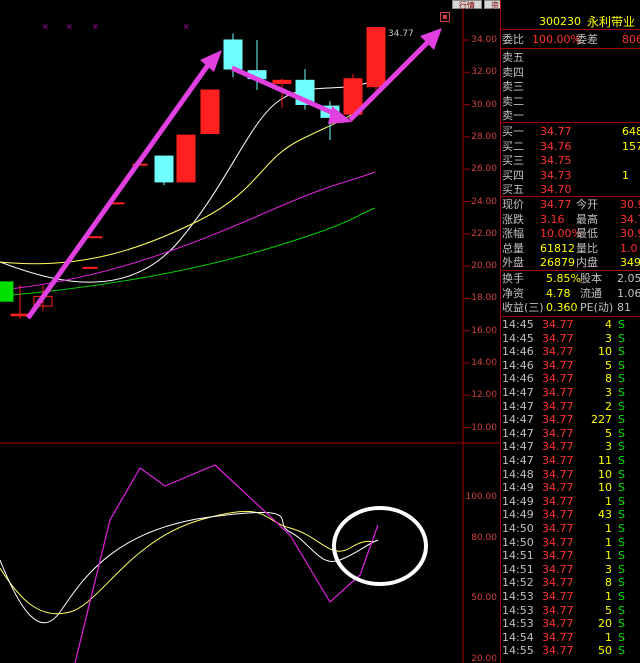  Describe the element at coordinates (287, 92) in the screenshot. I see `annotation-arrow` at that location.